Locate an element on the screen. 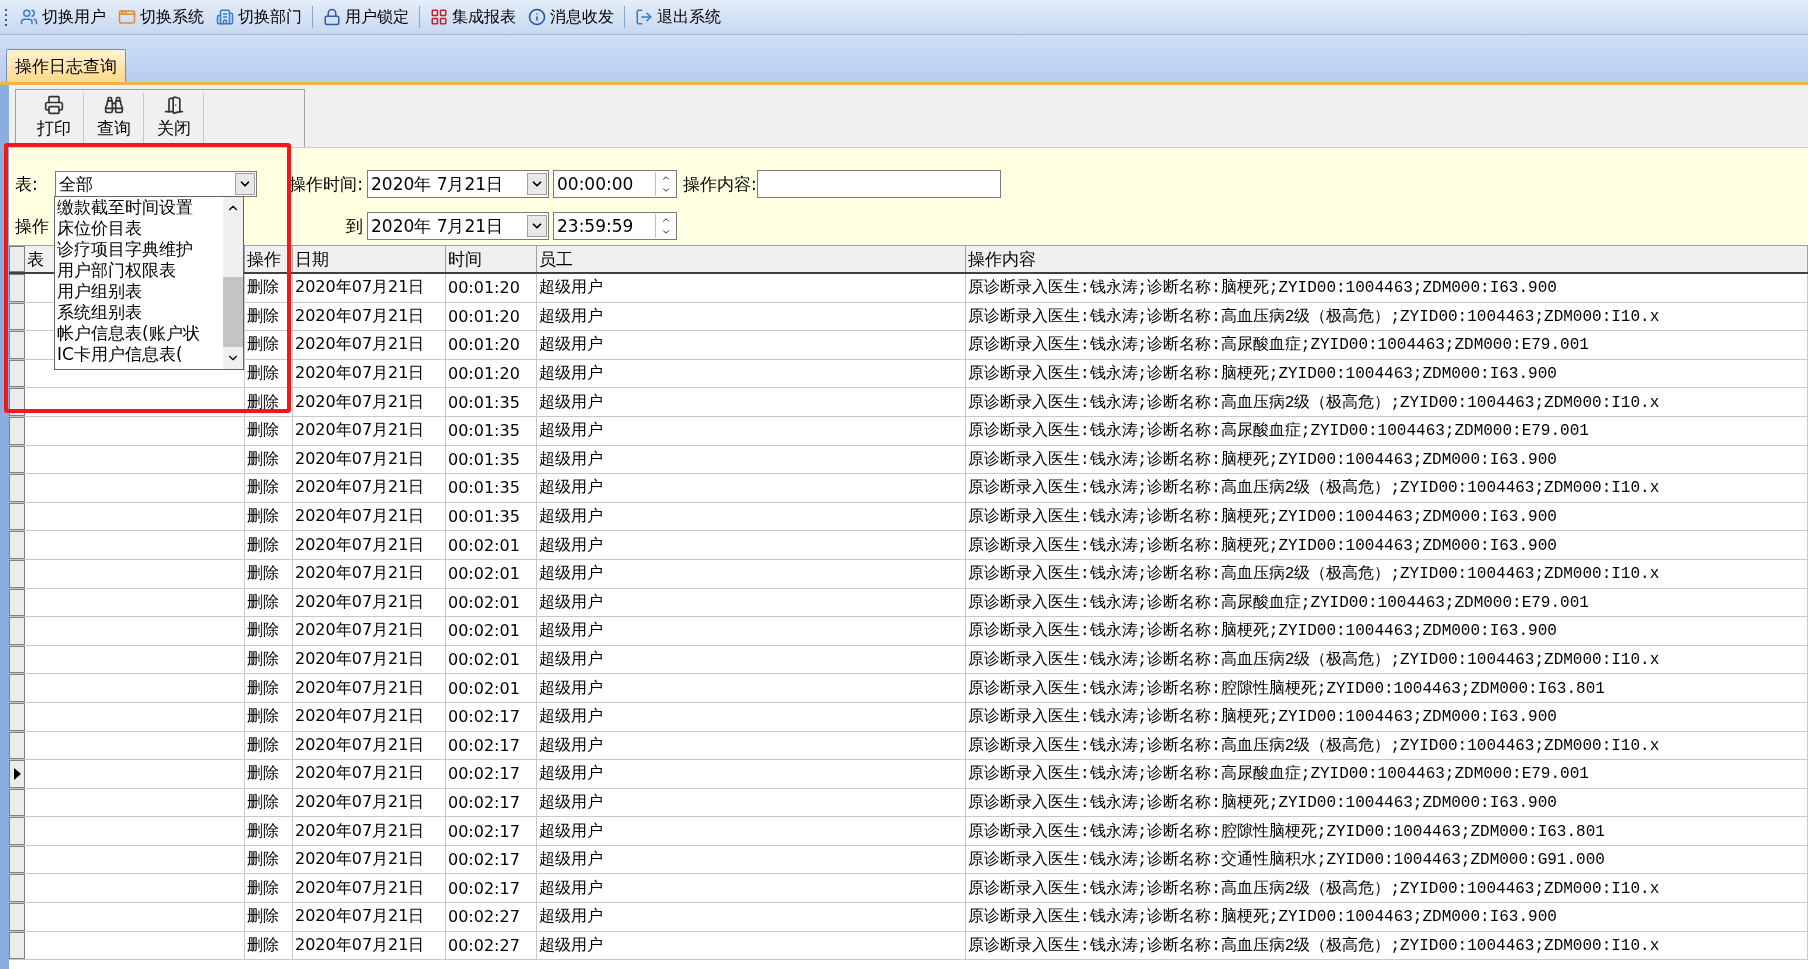 This screenshot has height=969, width=1808. scrollbar is located at coordinates (233, 283).